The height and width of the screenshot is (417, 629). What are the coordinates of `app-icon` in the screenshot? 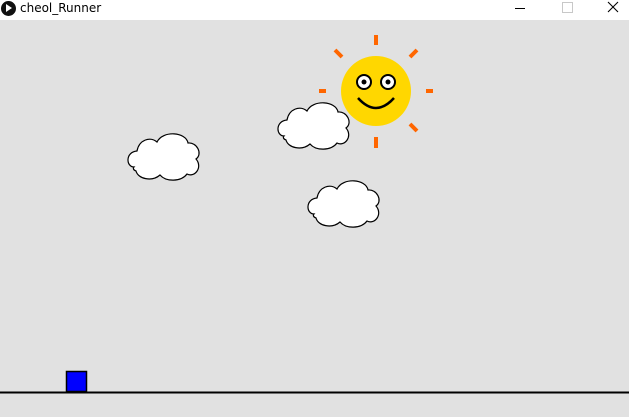 It's located at (8, 8).